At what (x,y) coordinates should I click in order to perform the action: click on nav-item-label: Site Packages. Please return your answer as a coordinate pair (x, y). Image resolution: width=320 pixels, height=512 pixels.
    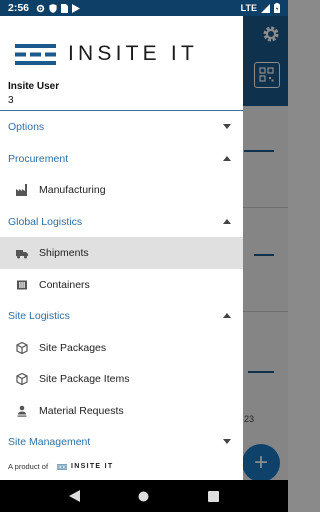
    Looking at the image, I should click on (73, 348).